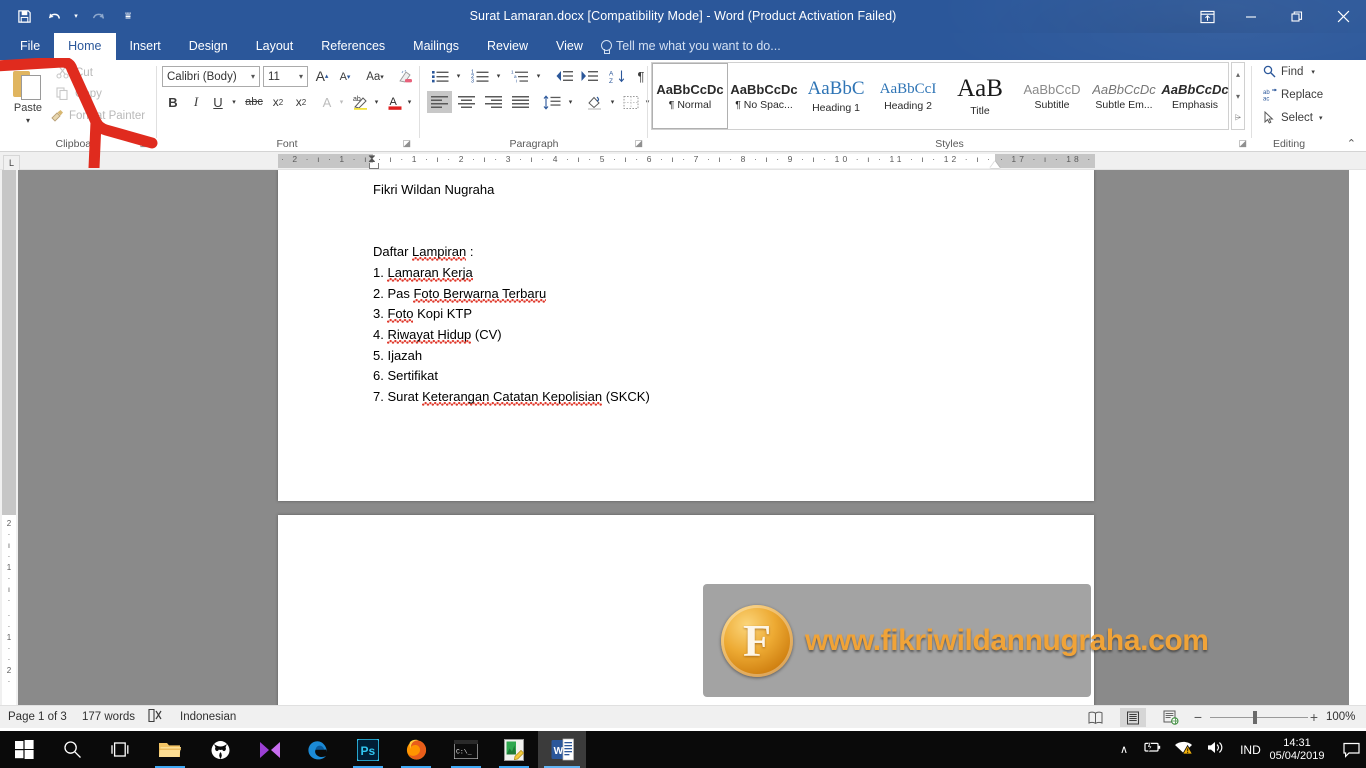 The width and height of the screenshot is (1366, 768). I want to click on select-button: Select ▾, so click(1293, 117).